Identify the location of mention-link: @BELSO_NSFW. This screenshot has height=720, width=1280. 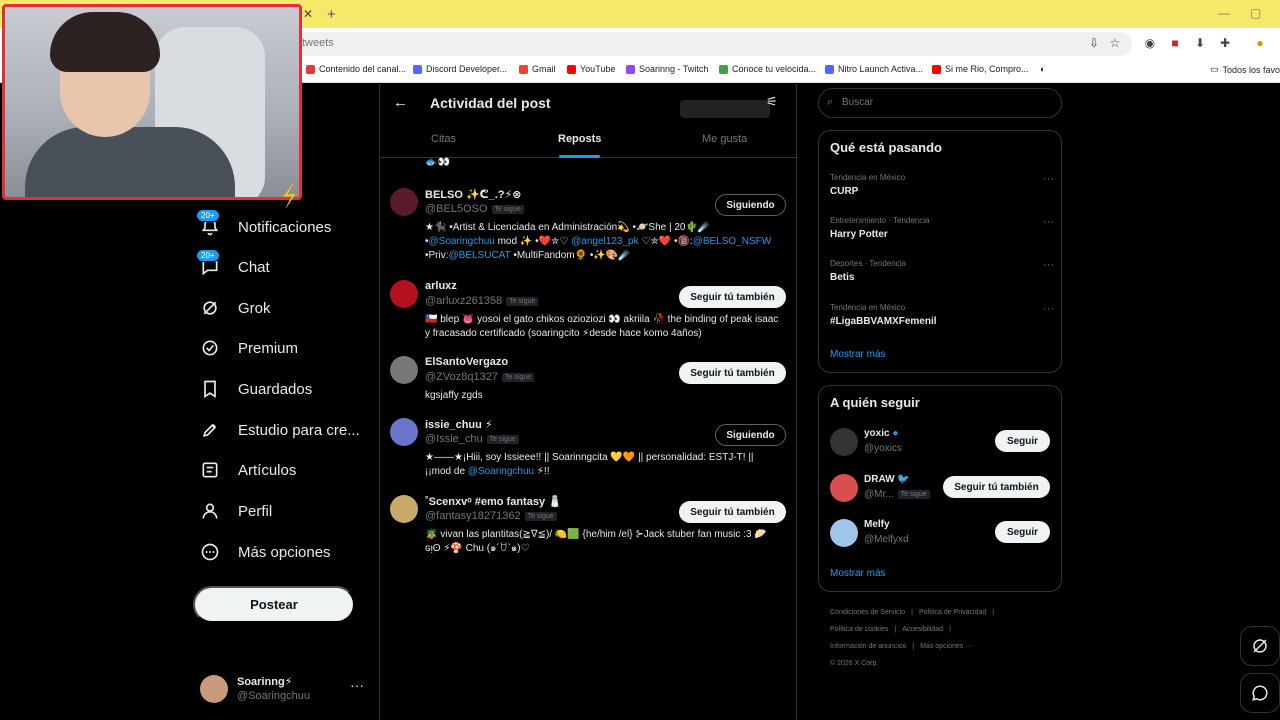
(732, 241).